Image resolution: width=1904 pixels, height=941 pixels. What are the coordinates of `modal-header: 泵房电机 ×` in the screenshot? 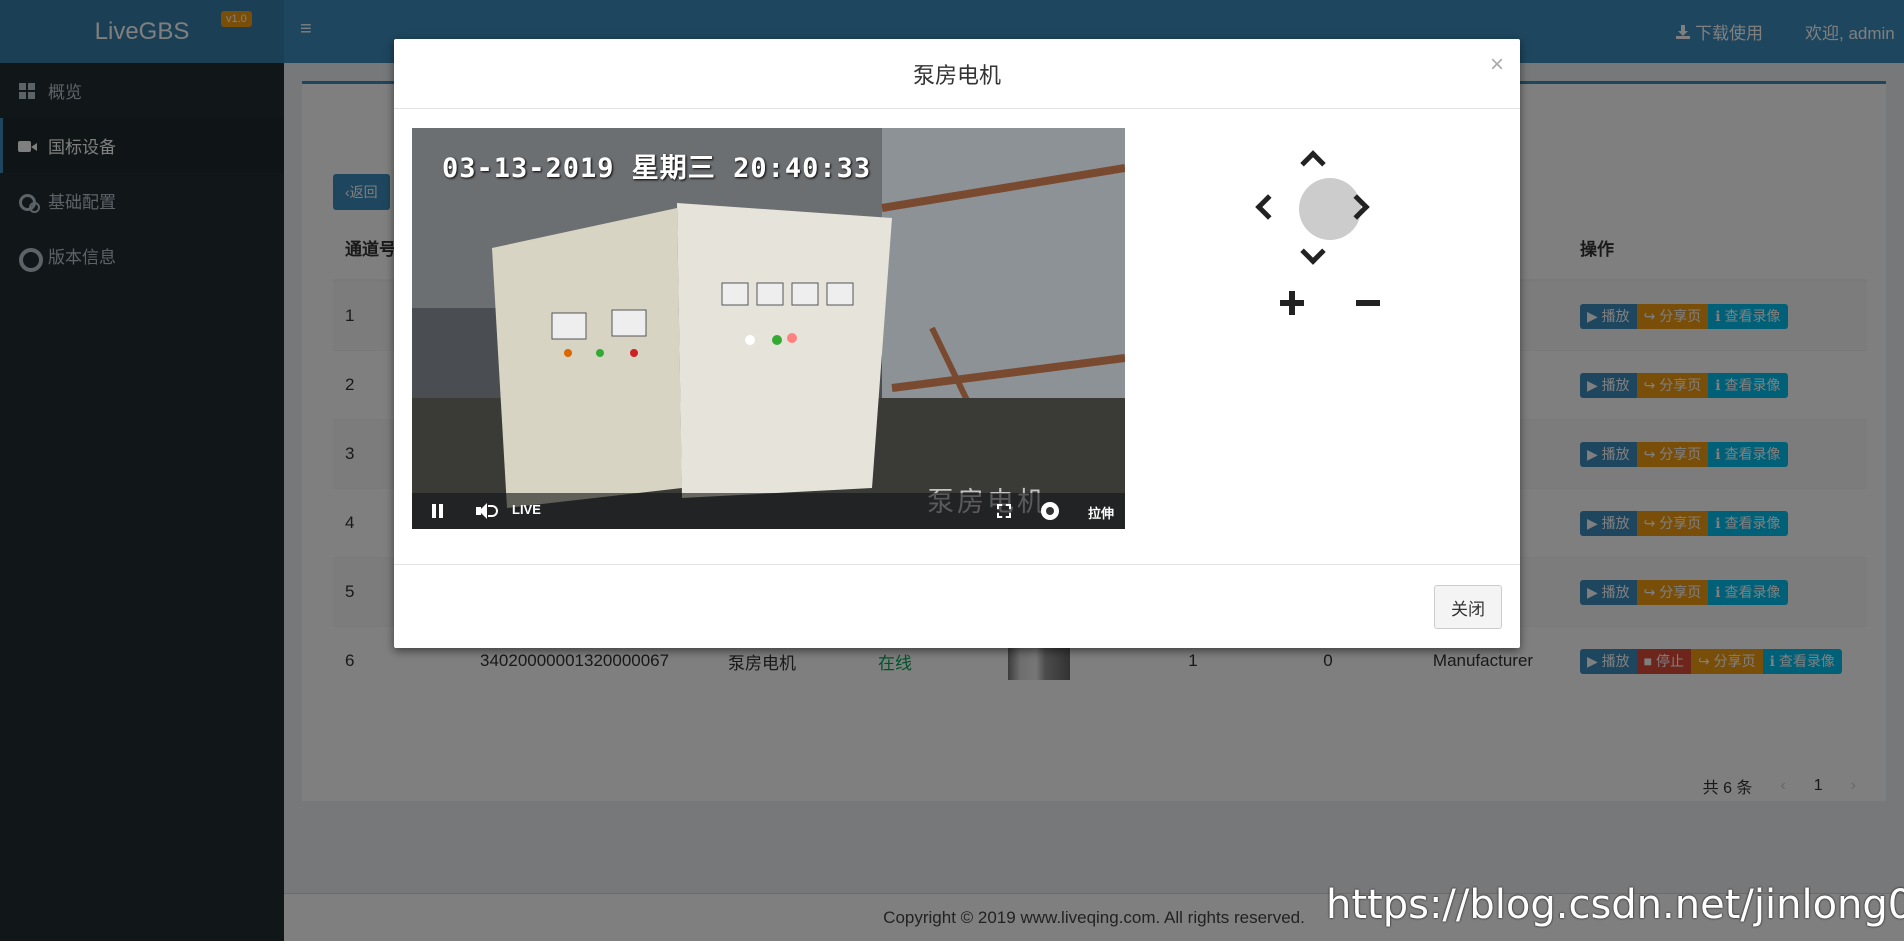 It's located at (957, 74).